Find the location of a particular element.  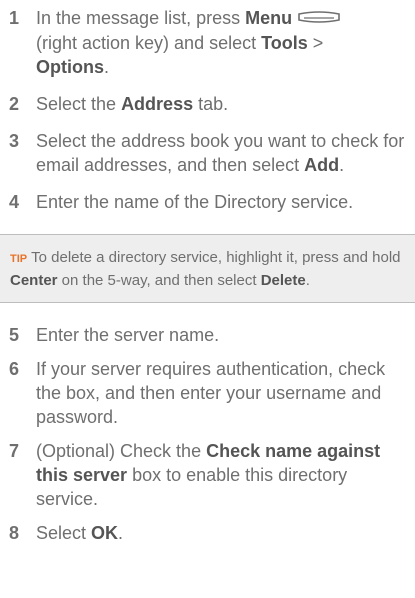

step-number: 6 is located at coordinates (14, 369).